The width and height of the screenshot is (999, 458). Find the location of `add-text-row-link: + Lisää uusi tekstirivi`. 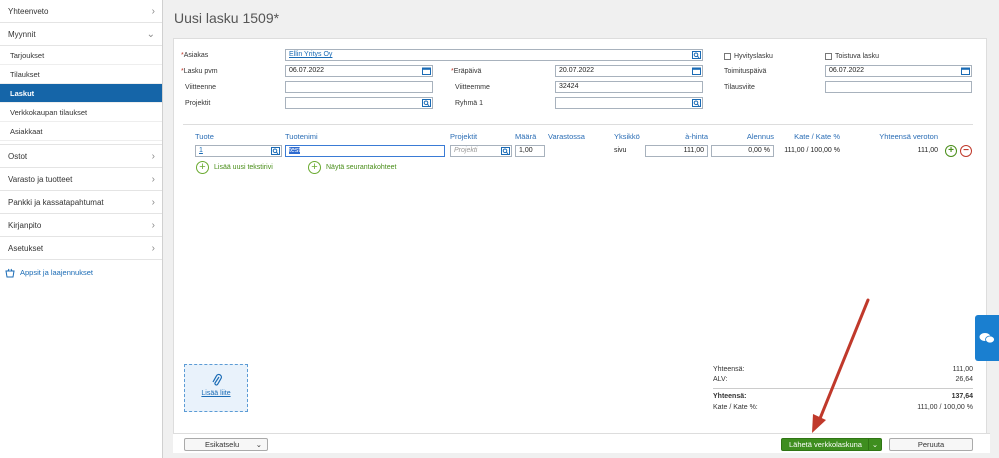

add-text-row-link: + Lisää uusi tekstirivi is located at coordinates (234, 167).